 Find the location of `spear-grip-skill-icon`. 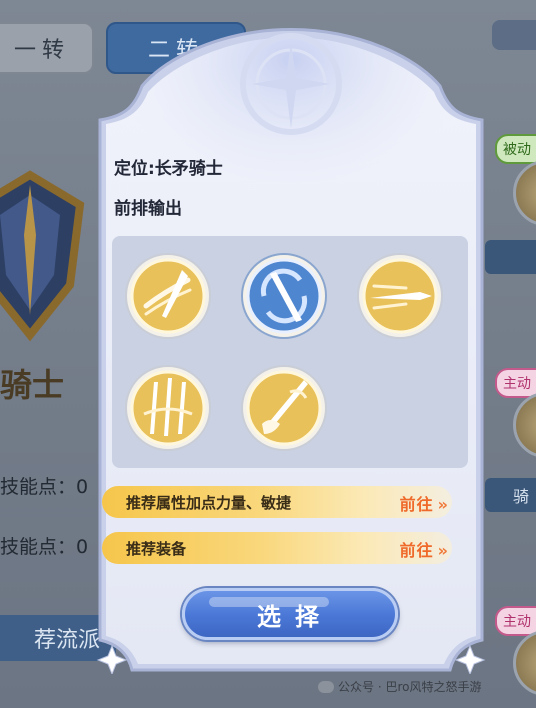

spear-grip-skill-icon is located at coordinates (284, 408).